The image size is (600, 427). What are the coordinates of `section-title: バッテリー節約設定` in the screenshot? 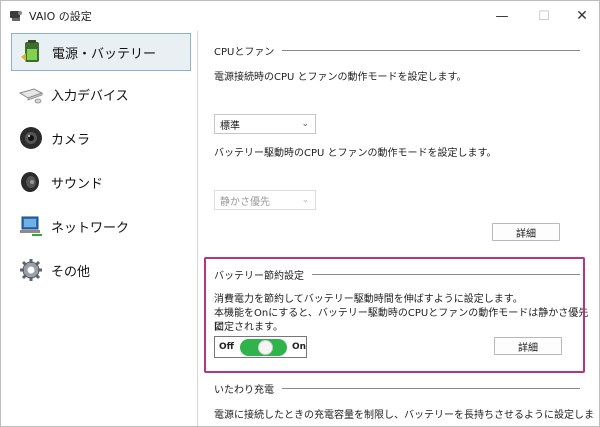 It's located at (259, 276).